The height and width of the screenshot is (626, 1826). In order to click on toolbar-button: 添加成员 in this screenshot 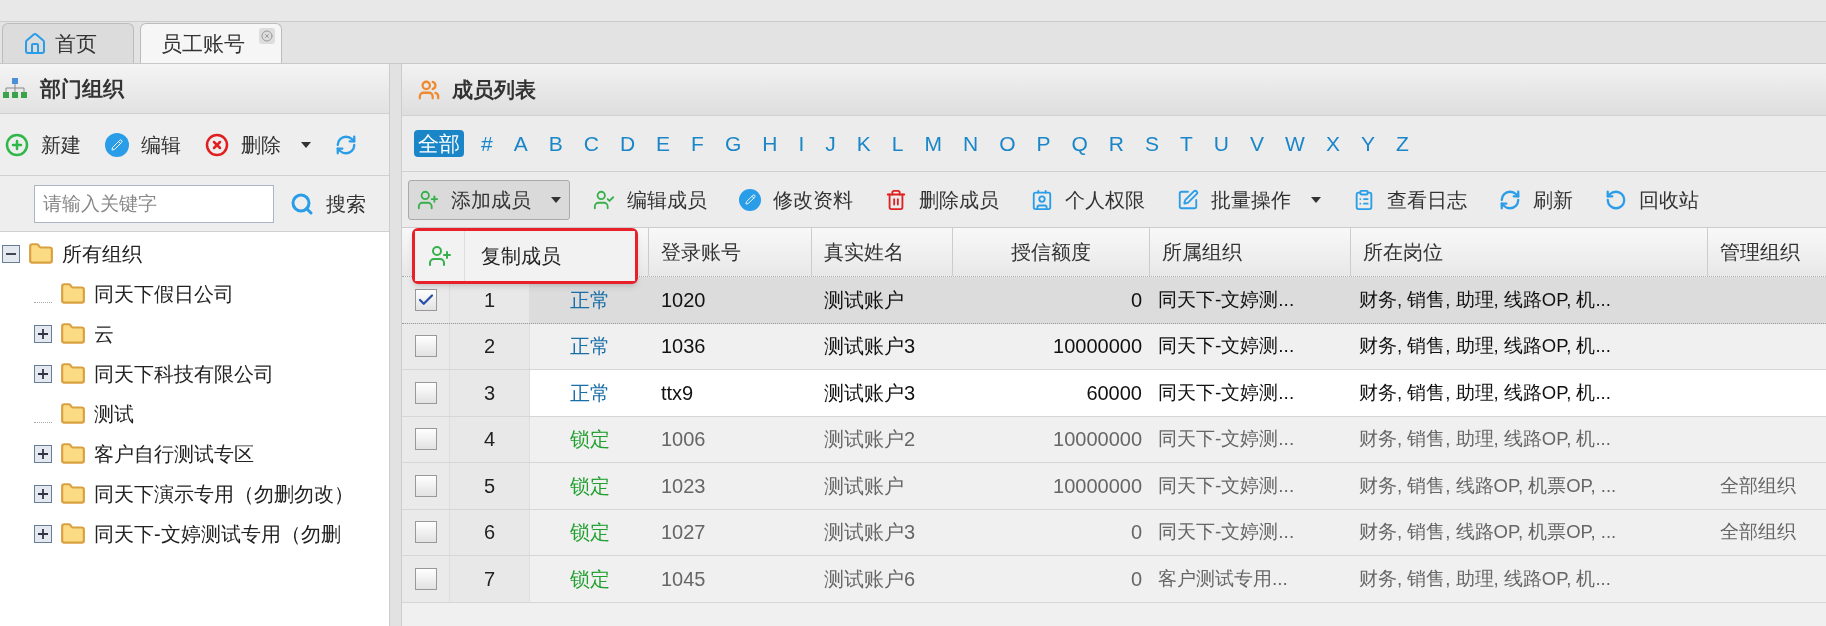, I will do `click(489, 199)`.